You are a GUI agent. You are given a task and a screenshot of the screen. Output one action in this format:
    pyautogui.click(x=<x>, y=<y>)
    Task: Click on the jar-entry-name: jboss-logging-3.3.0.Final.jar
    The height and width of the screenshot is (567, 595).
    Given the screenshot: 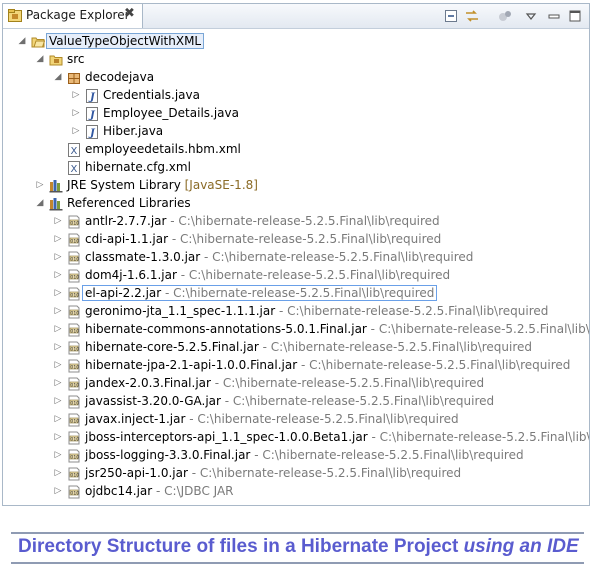 What is the action you would take?
    pyautogui.click(x=168, y=455)
    